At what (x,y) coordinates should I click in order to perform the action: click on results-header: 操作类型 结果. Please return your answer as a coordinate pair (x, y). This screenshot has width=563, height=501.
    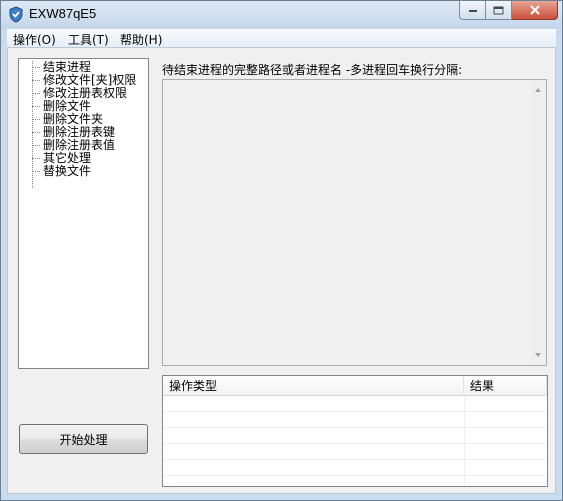
    Looking at the image, I should click on (355, 386).